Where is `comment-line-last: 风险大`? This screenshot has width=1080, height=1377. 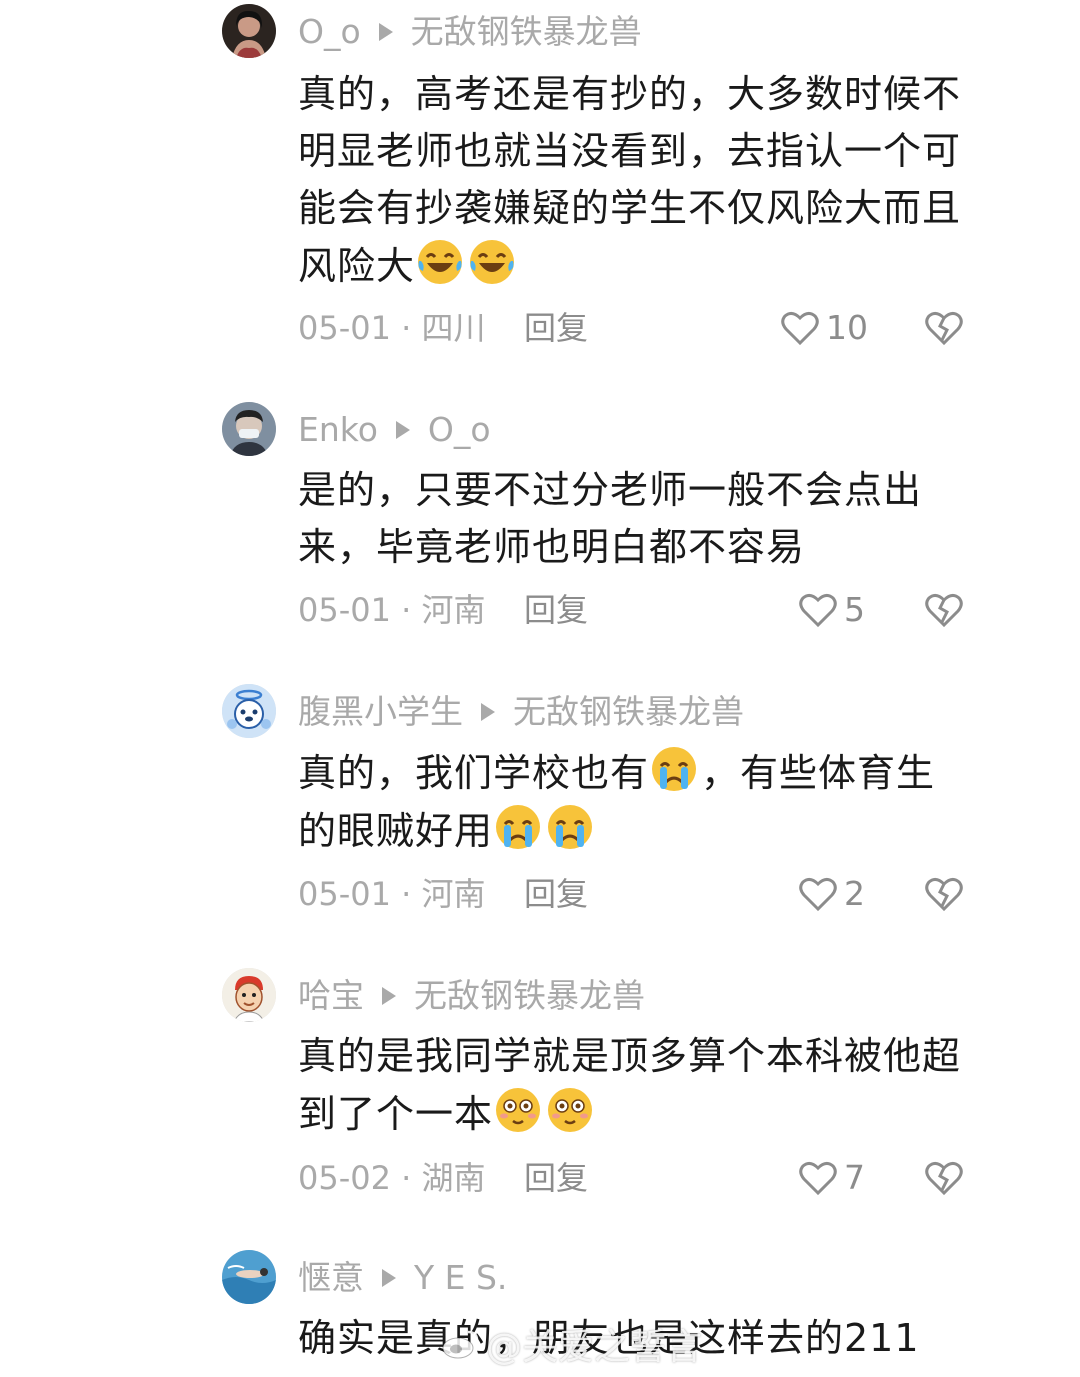 comment-line-last: 风险大 is located at coordinates (643, 266).